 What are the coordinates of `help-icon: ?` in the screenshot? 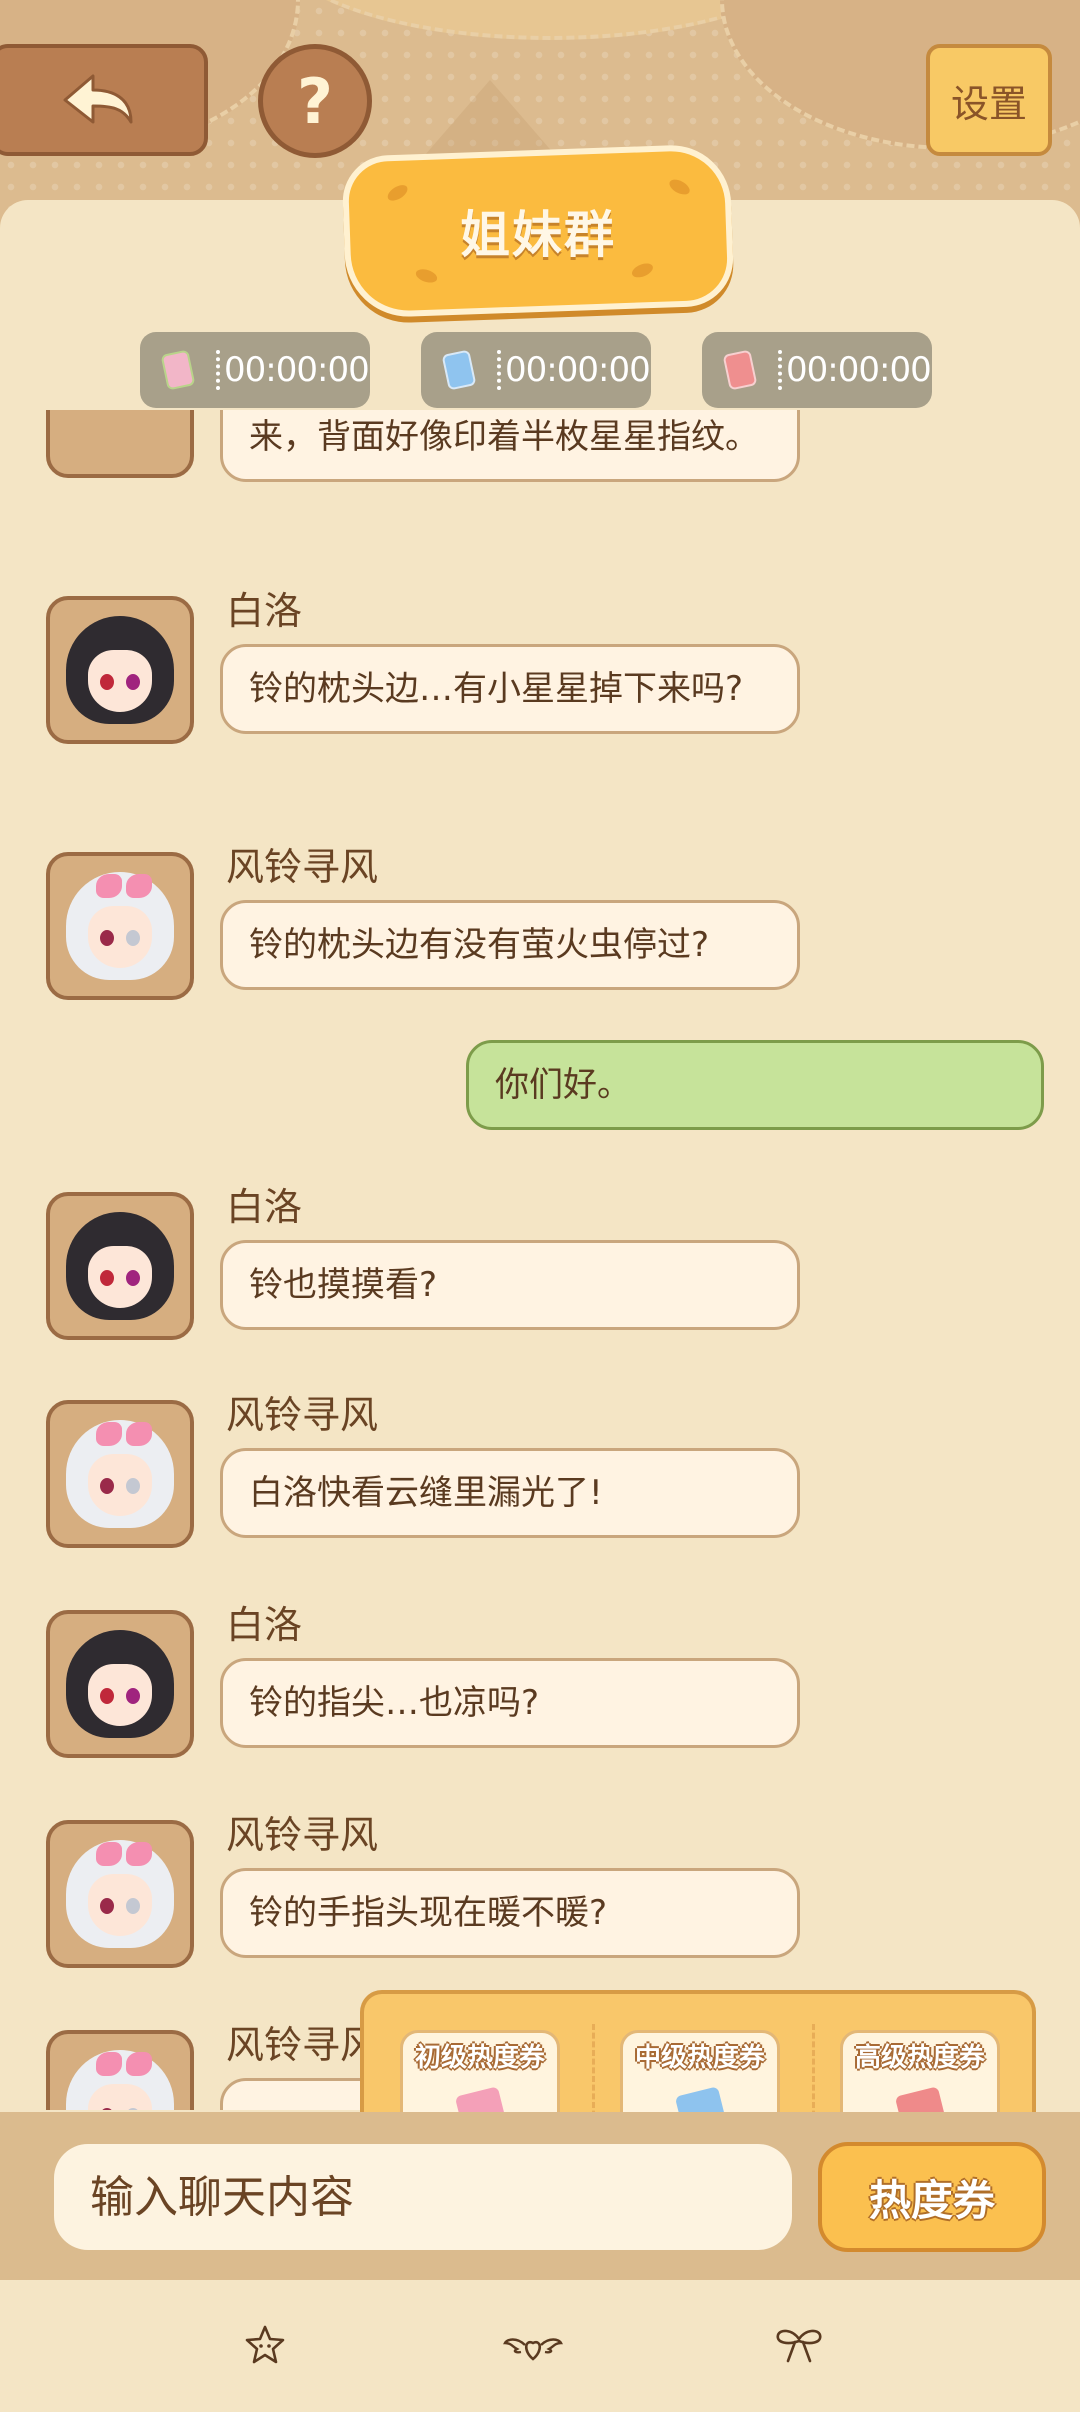 It's located at (315, 101).